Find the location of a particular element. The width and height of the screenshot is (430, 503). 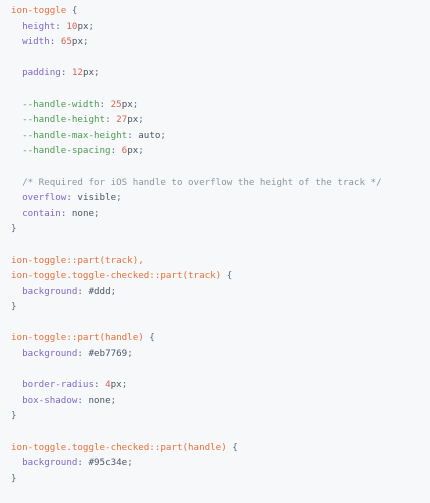

css-property: padding is located at coordinates (41, 73).